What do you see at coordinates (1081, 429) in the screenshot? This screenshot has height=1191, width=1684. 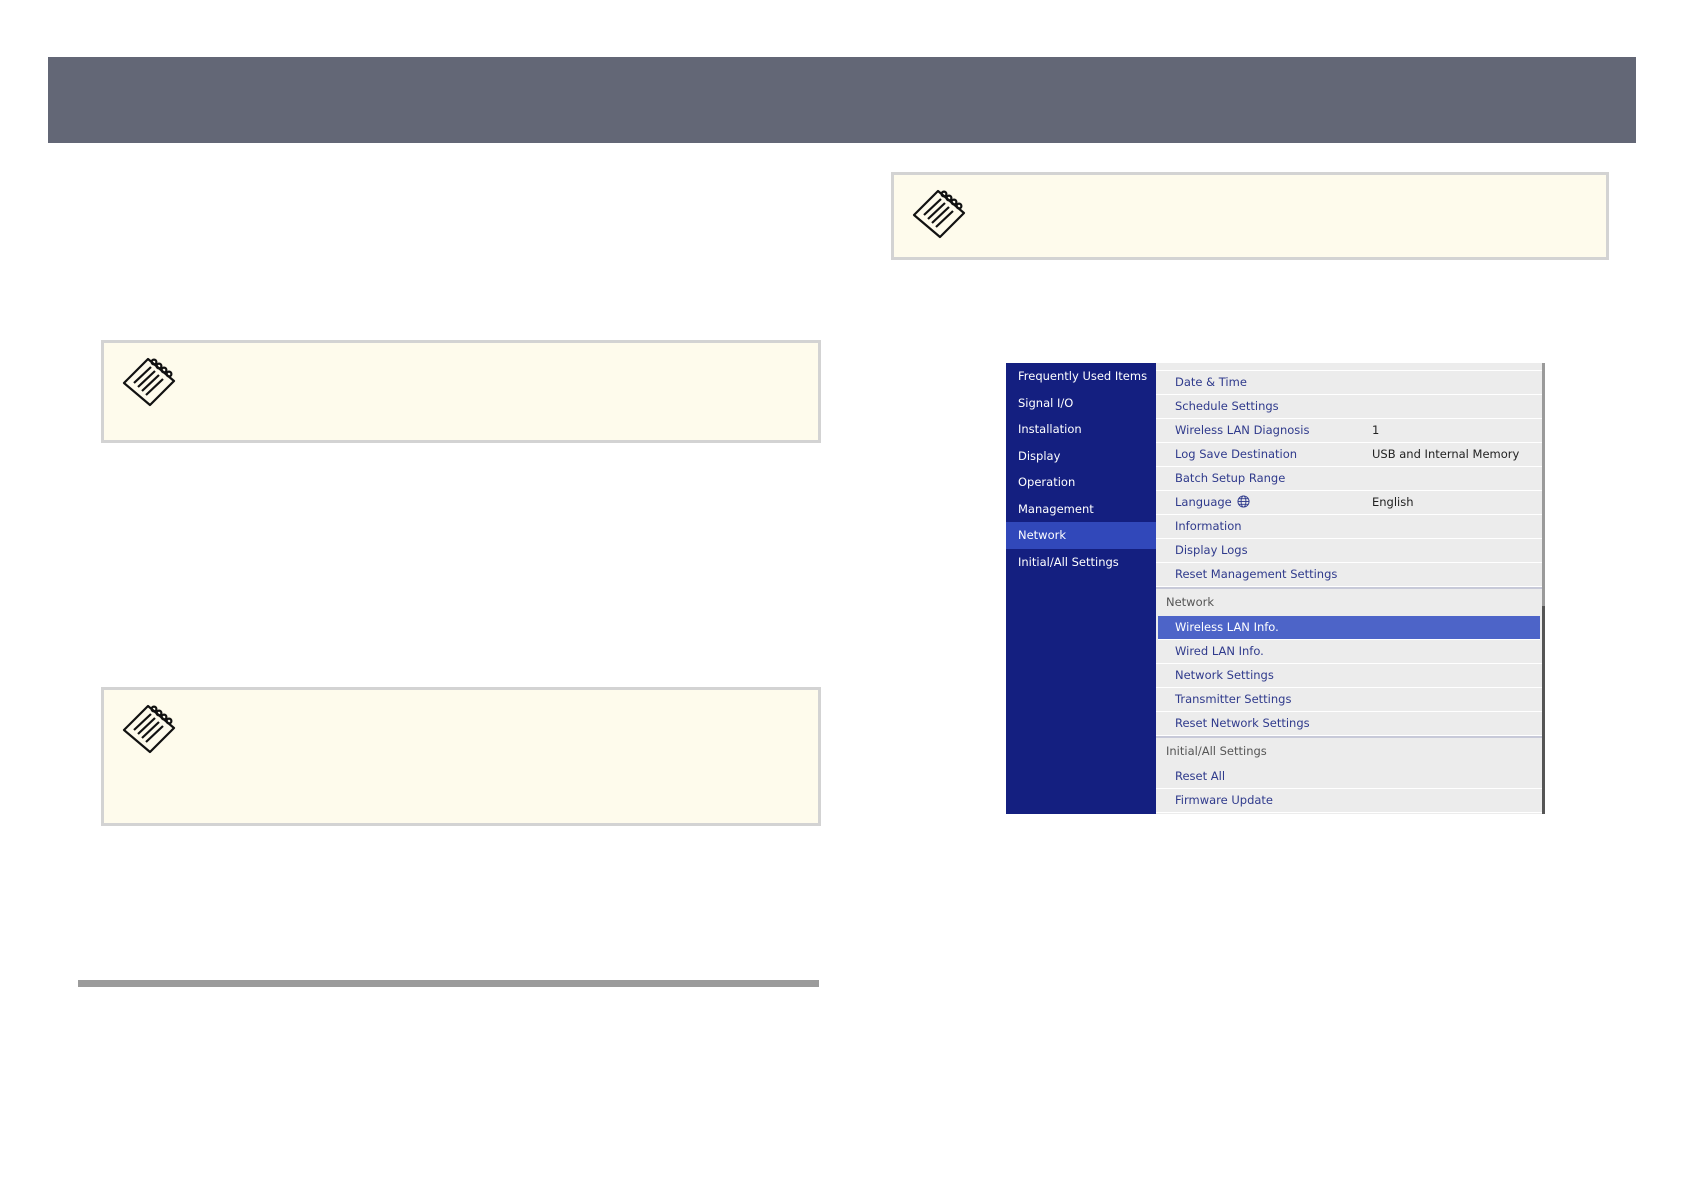 I see `sidebar-item-installation: Installation` at bounding box center [1081, 429].